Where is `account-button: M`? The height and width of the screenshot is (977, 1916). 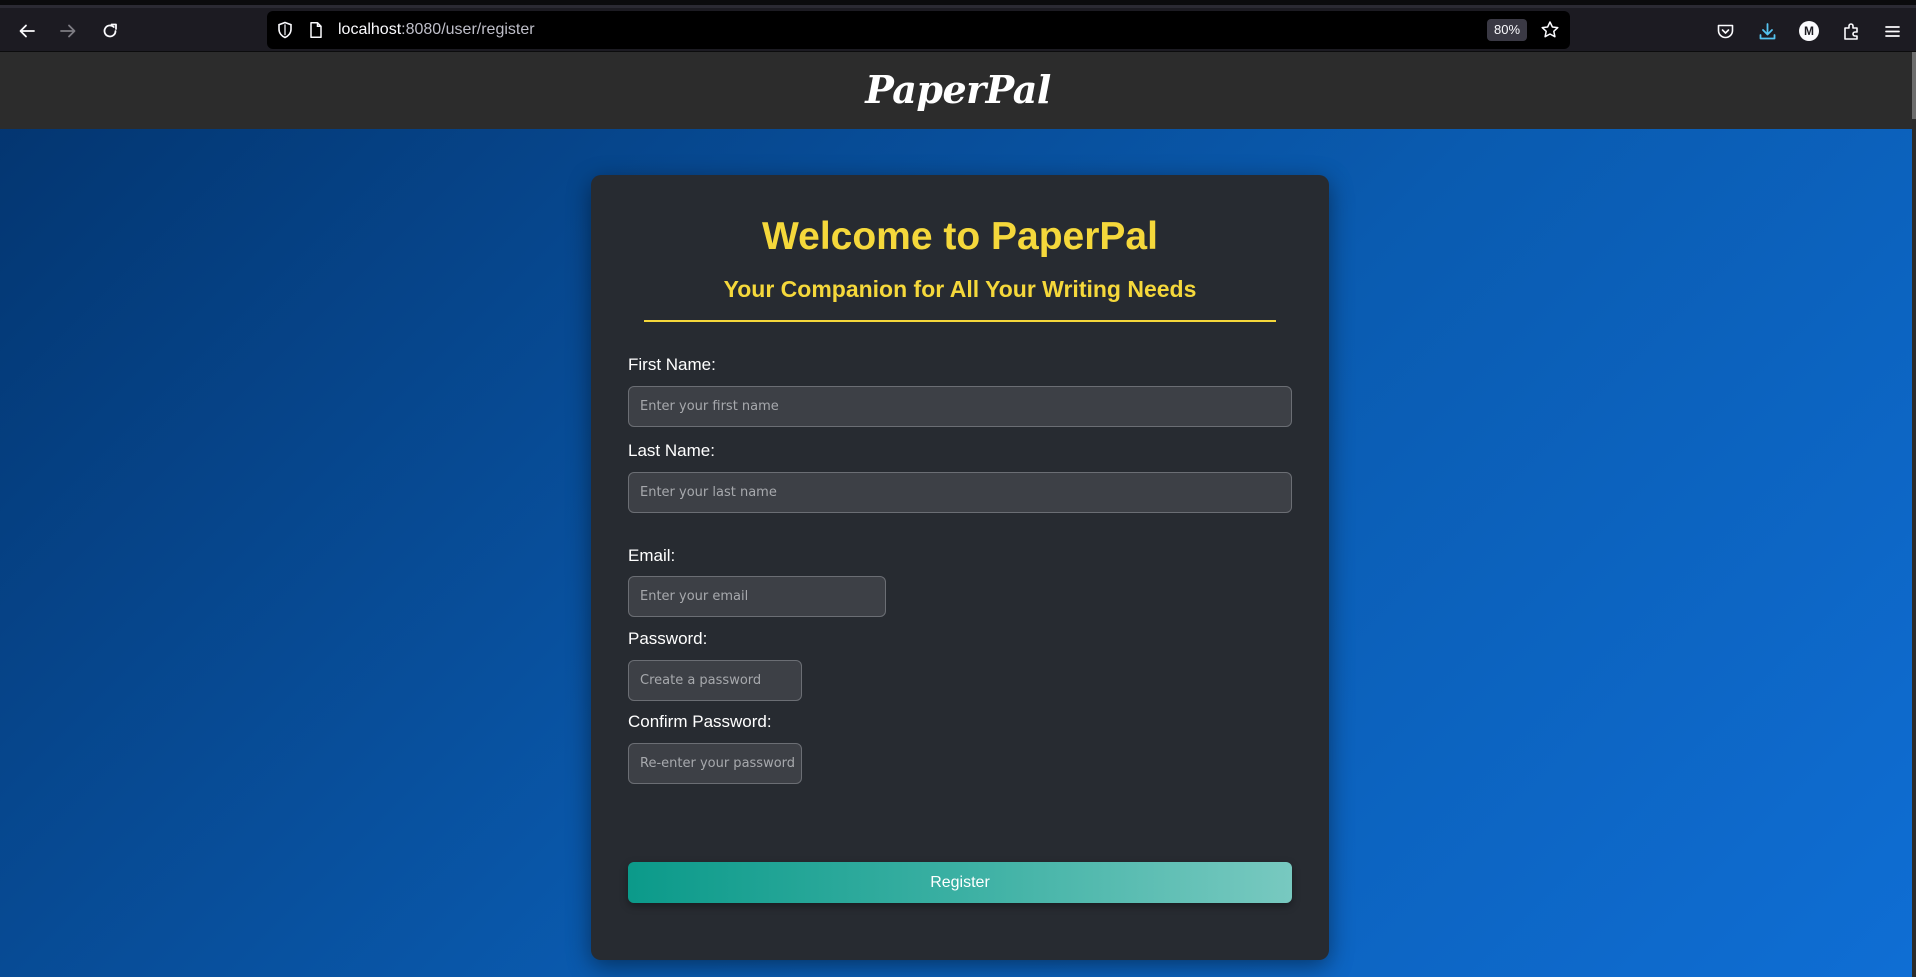 account-button: M is located at coordinates (1809, 31).